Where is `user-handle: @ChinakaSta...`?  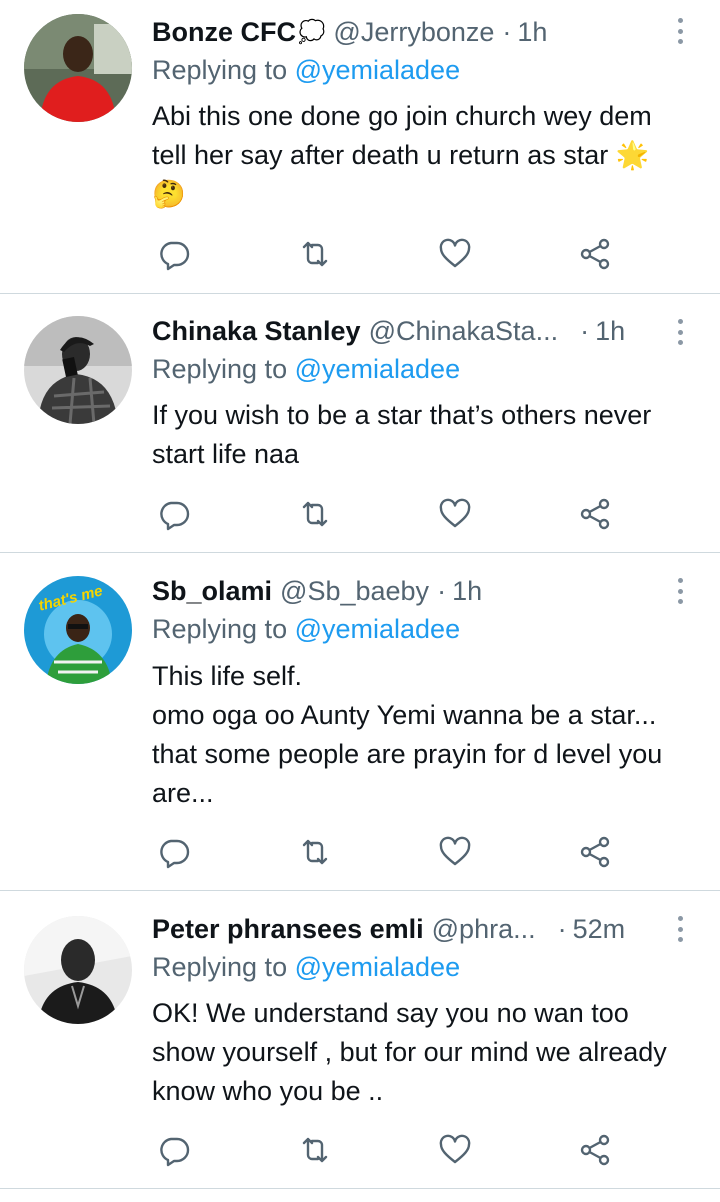
user-handle: @ChinakaSta... is located at coordinates (464, 331).